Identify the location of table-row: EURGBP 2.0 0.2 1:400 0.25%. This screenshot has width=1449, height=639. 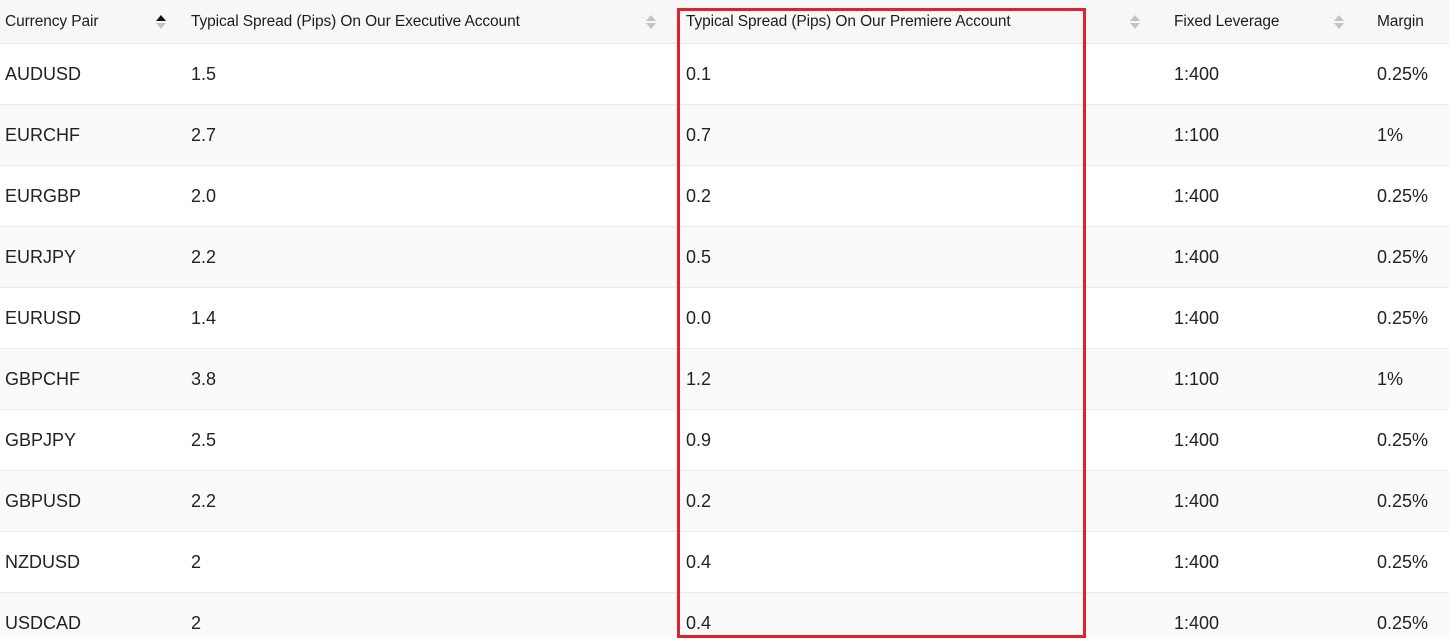
(724, 196).